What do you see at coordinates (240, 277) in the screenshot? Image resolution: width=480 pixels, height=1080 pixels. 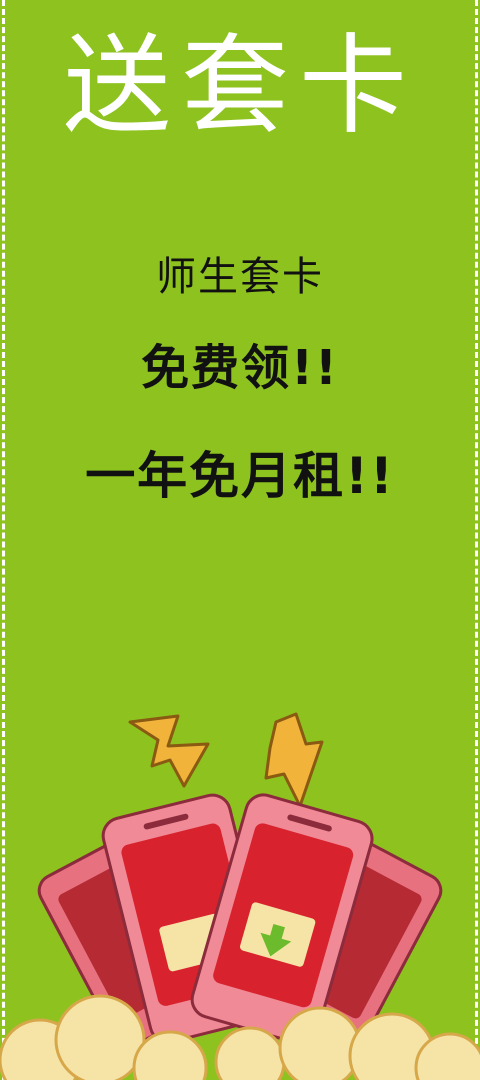 I see `subtitle-line: 师生套卡` at bounding box center [240, 277].